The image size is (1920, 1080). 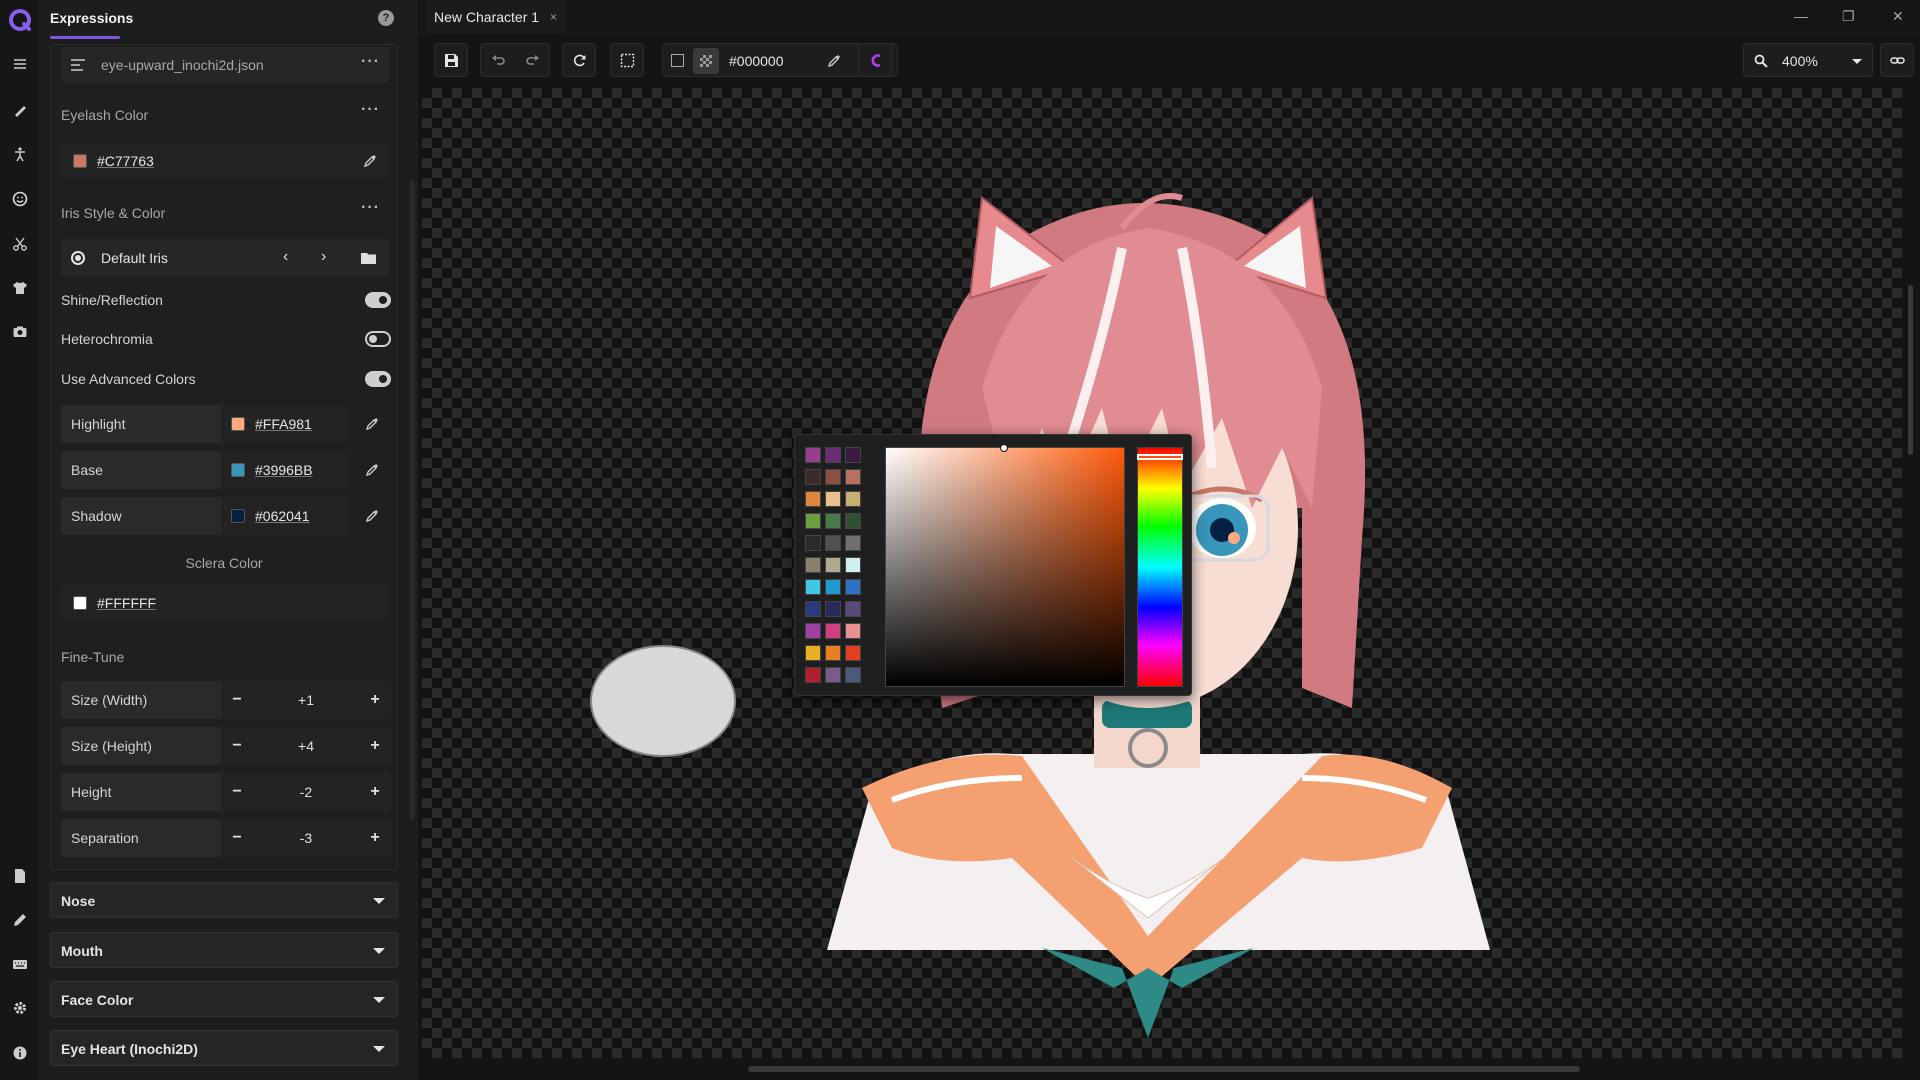 I want to click on iris-style-selector: Default Iris ‹ ›, so click(x=225, y=258).